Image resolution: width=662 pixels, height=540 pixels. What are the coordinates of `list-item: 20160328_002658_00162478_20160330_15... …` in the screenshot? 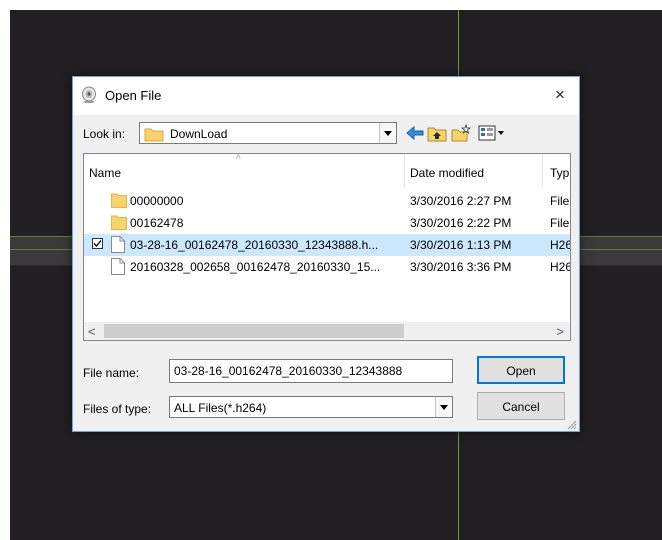 It's located at (327, 267).